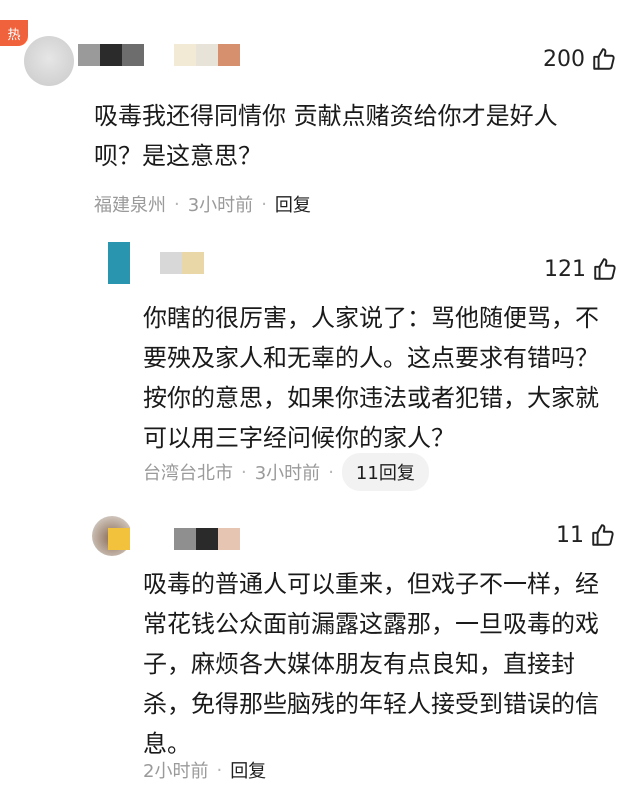 The height and width of the screenshot is (807, 640). I want to click on like-count: 121, so click(565, 269).